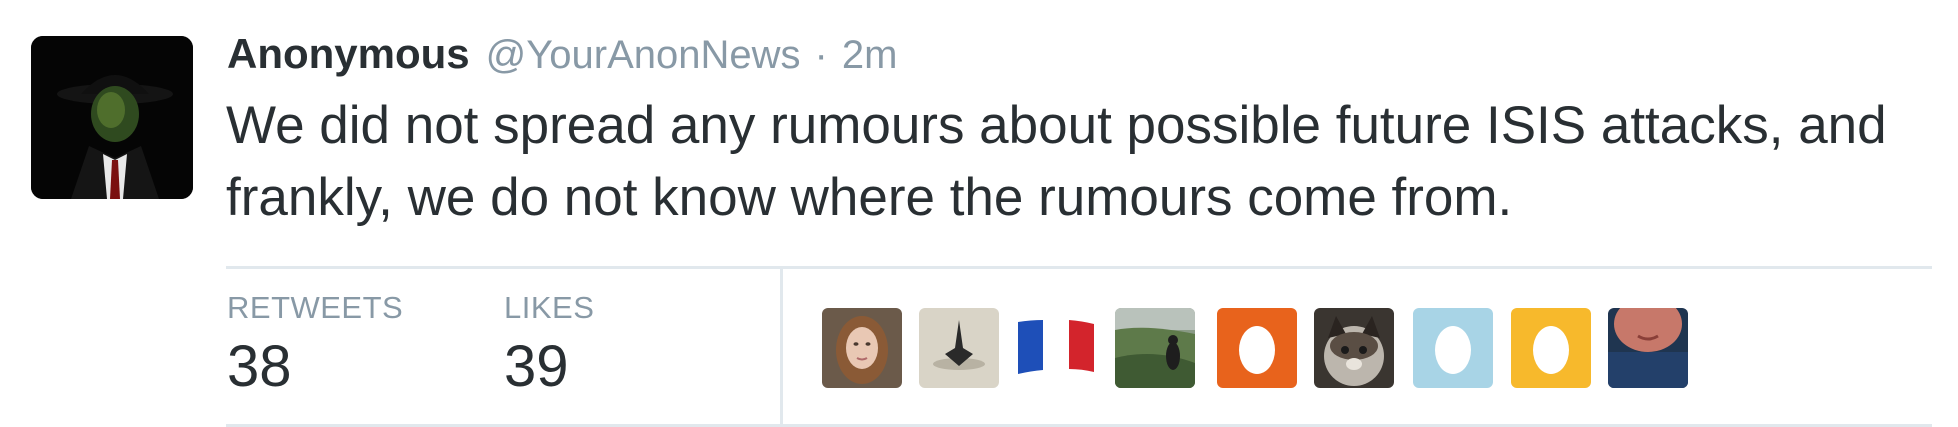 Image resolution: width=1958 pixels, height=427 pixels. I want to click on liker-cat-photo-image, so click(1354, 348).